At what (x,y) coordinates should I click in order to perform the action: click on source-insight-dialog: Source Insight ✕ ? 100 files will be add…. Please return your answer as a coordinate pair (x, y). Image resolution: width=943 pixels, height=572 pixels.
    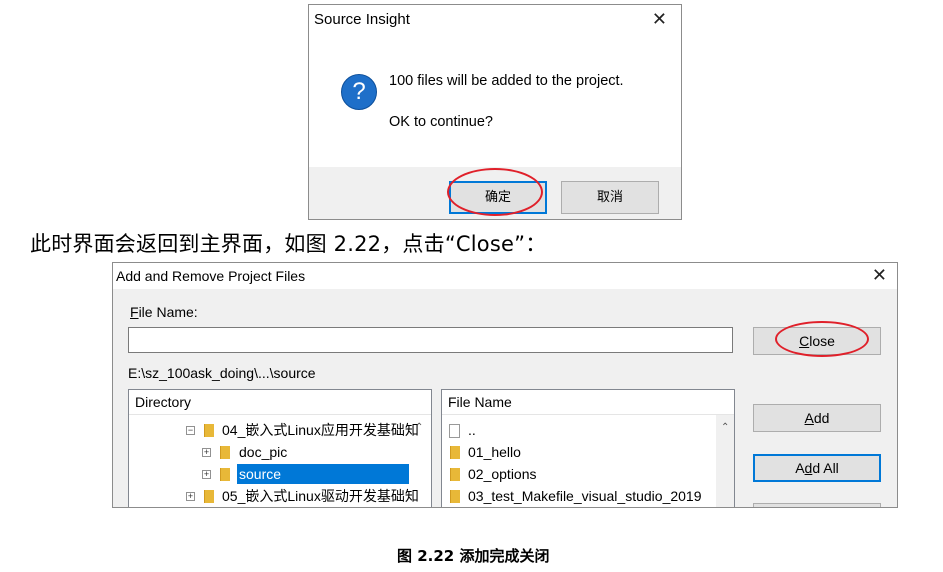
    Looking at the image, I should click on (495, 112).